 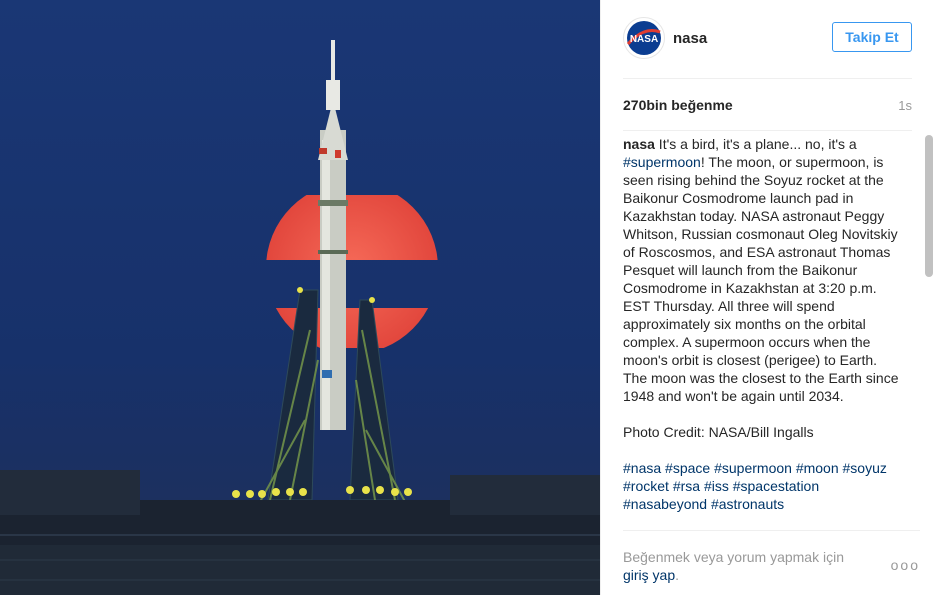 I want to click on hashtag-link: #iss, so click(x=716, y=486).